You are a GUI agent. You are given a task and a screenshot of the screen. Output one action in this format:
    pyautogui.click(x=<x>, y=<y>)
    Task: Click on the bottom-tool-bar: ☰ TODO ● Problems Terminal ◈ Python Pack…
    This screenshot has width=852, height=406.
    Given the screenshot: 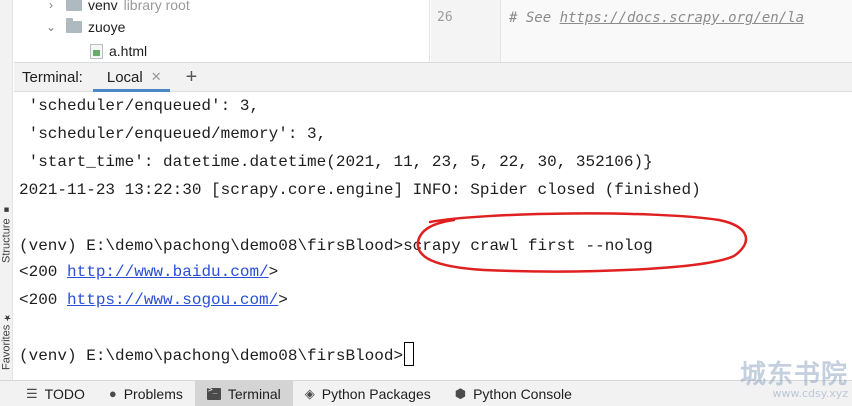 What is the action you would take?
    pyautogui.click(x=426, y=393)
    